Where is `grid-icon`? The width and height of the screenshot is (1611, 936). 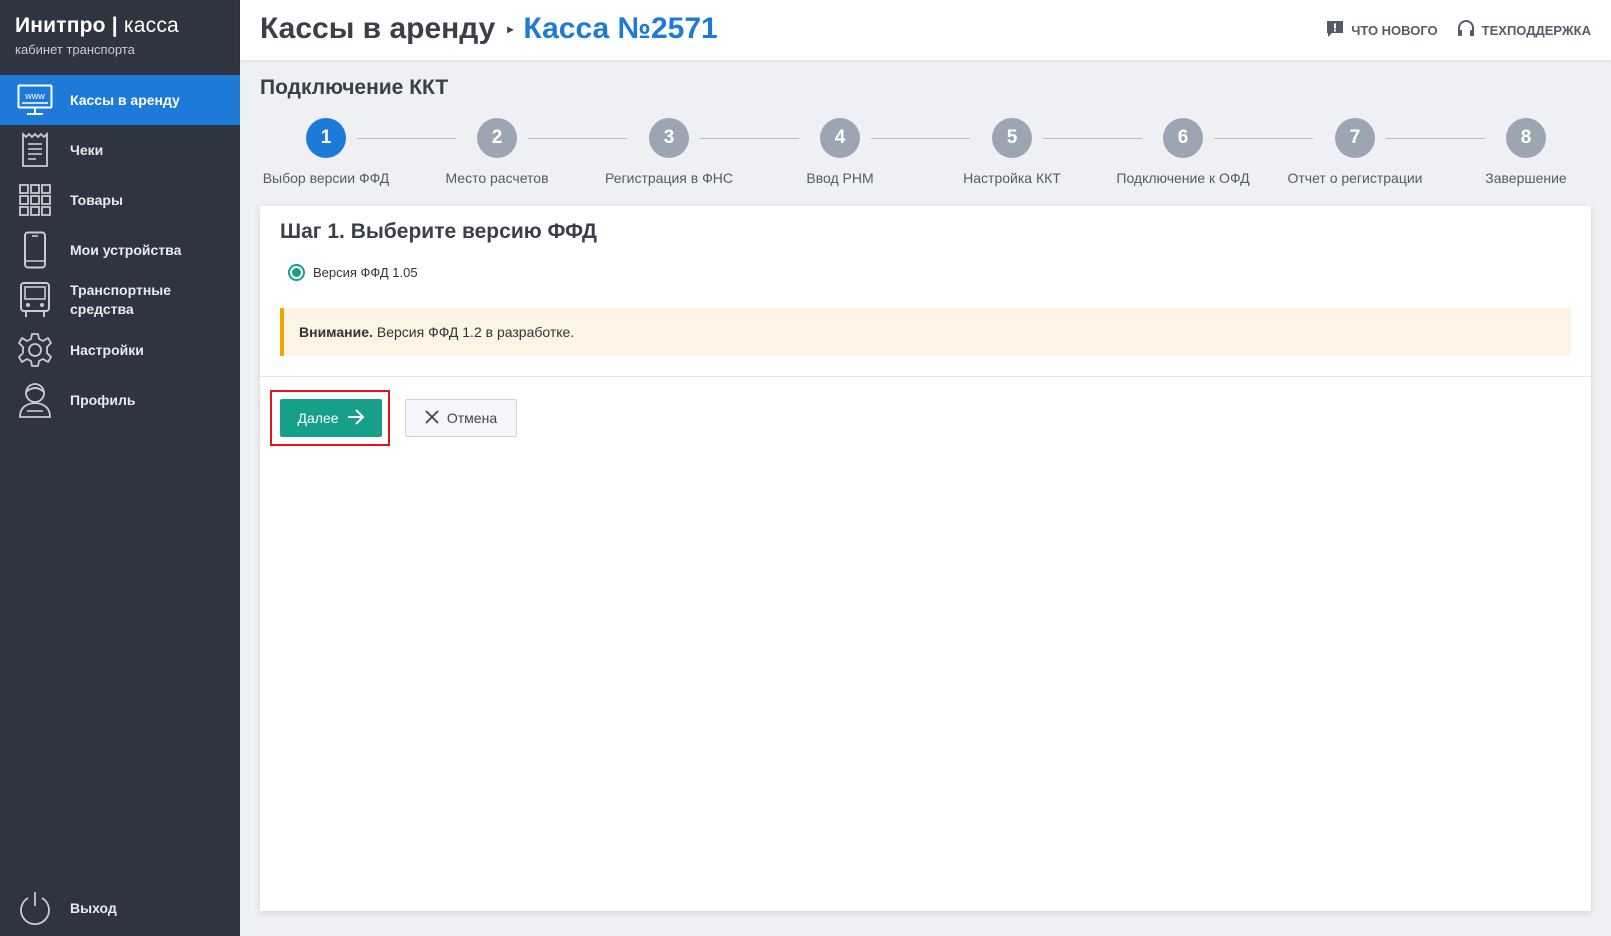
grid-icon is located at coordinates (35, 200).